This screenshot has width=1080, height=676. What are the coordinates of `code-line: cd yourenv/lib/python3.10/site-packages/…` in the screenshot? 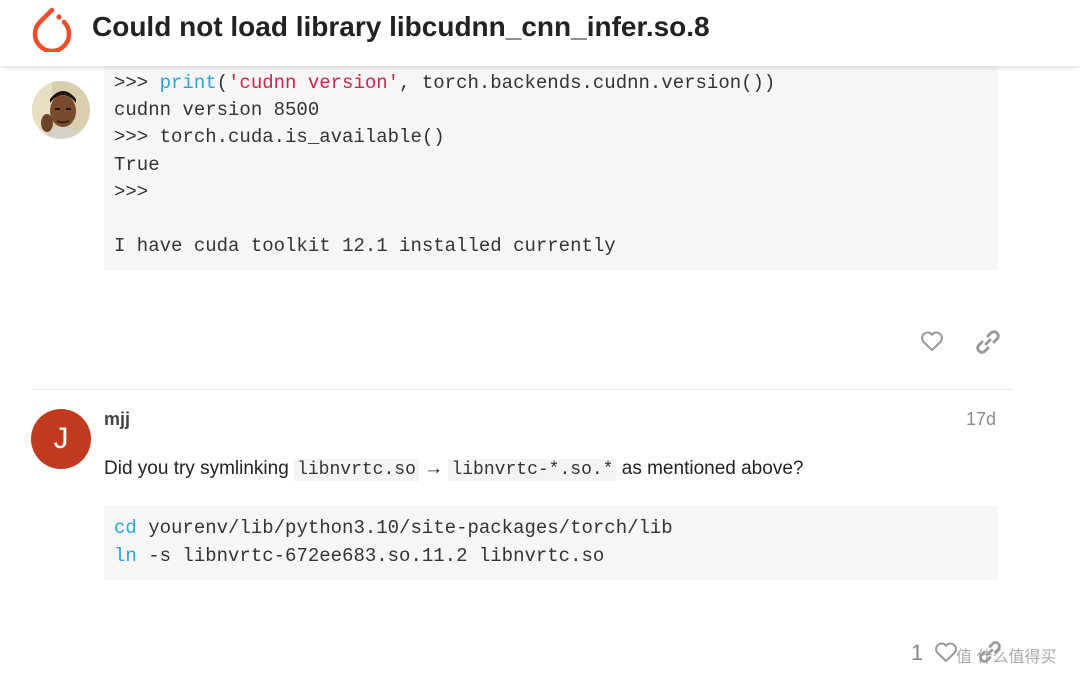 It's located at (393, 528).